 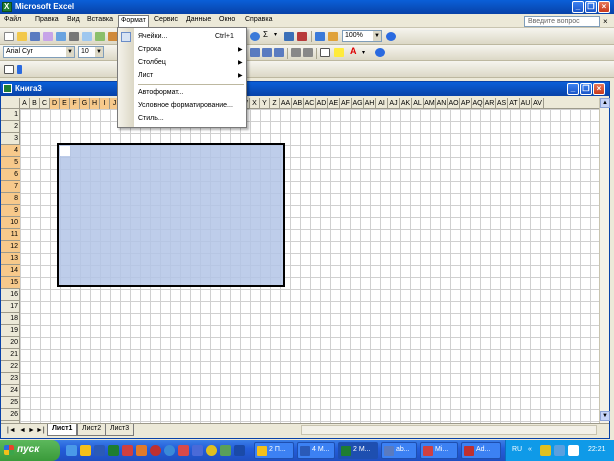 I want to click on quicklaunch-word-icon, so click(x=99, y=450).